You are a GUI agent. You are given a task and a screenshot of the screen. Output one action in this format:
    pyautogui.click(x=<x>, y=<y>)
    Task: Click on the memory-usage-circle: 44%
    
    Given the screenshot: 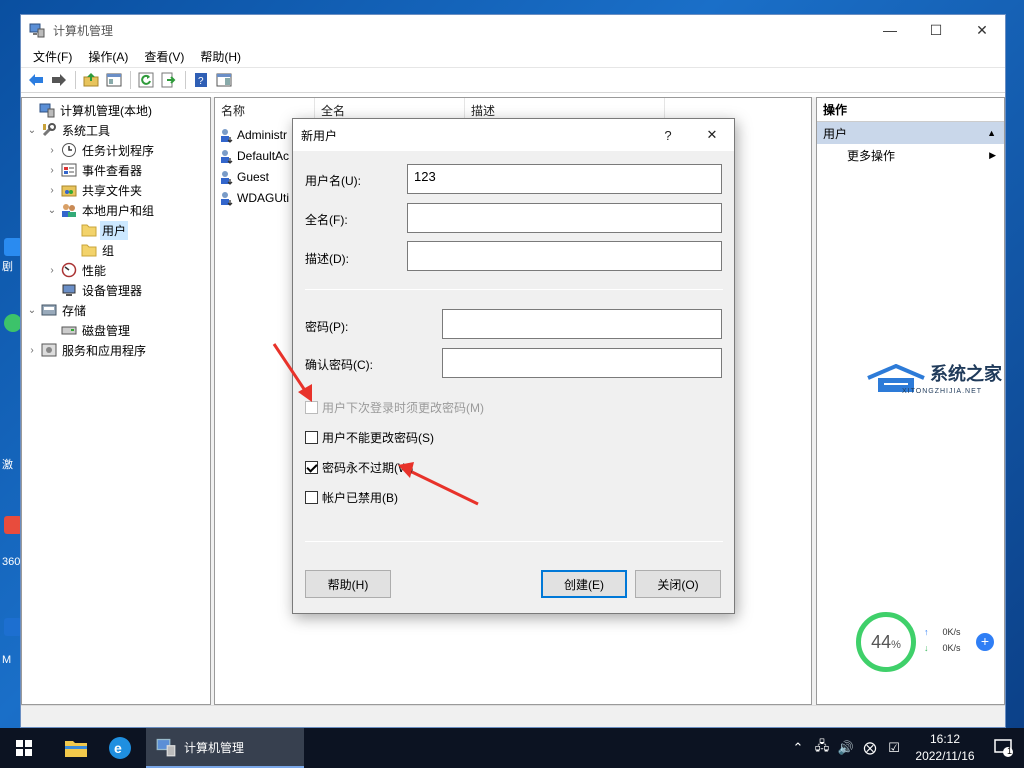 What is the action you would take?
    pyautogui.click(x=886, y=642)
    